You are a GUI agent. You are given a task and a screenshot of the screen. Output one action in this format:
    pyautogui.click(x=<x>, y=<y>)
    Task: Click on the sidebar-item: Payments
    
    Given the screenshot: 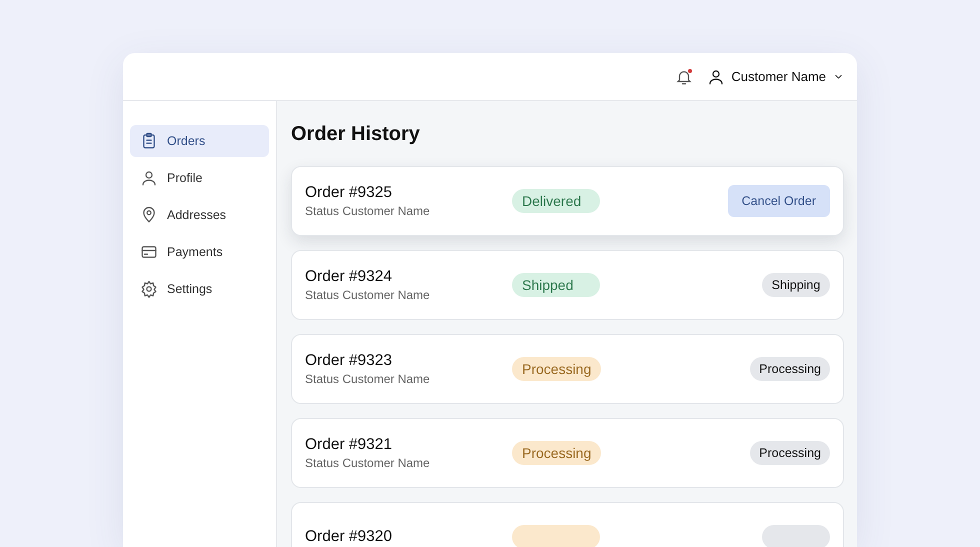 What is the action you would take?
    pyautogui.click(x=199, y=252)
    